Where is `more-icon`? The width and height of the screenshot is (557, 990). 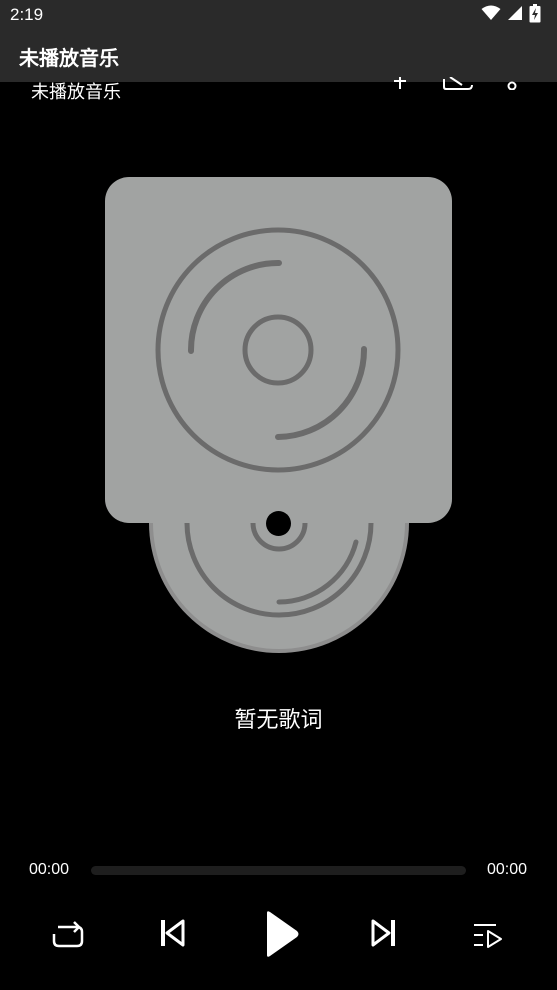
more-icon is located at coordinates (512, 85).